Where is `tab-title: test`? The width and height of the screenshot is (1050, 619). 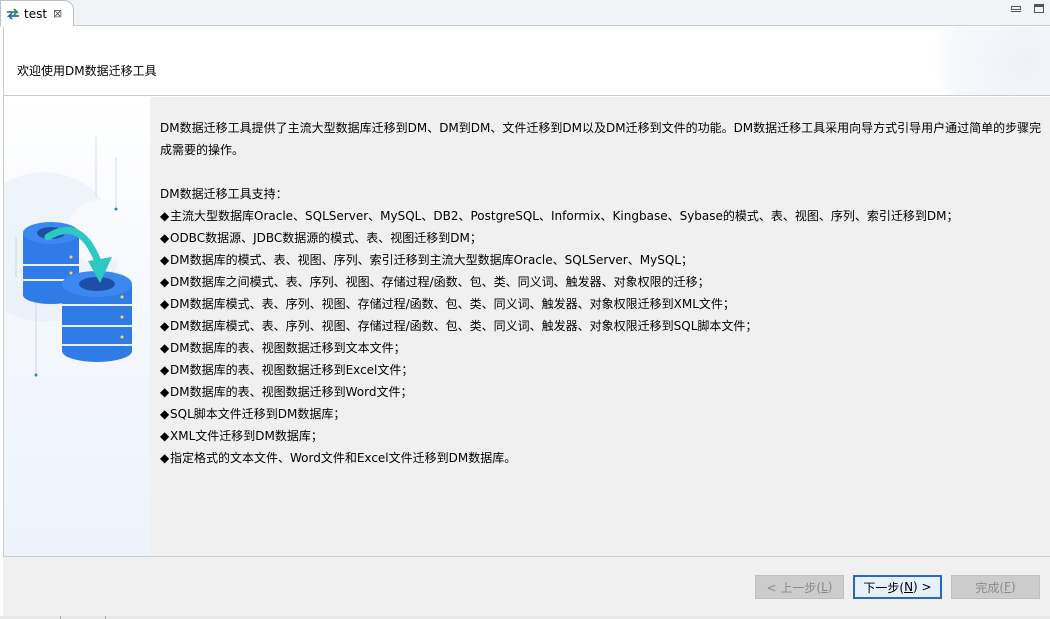 tab-title: test is located at coordinates (36, 13).